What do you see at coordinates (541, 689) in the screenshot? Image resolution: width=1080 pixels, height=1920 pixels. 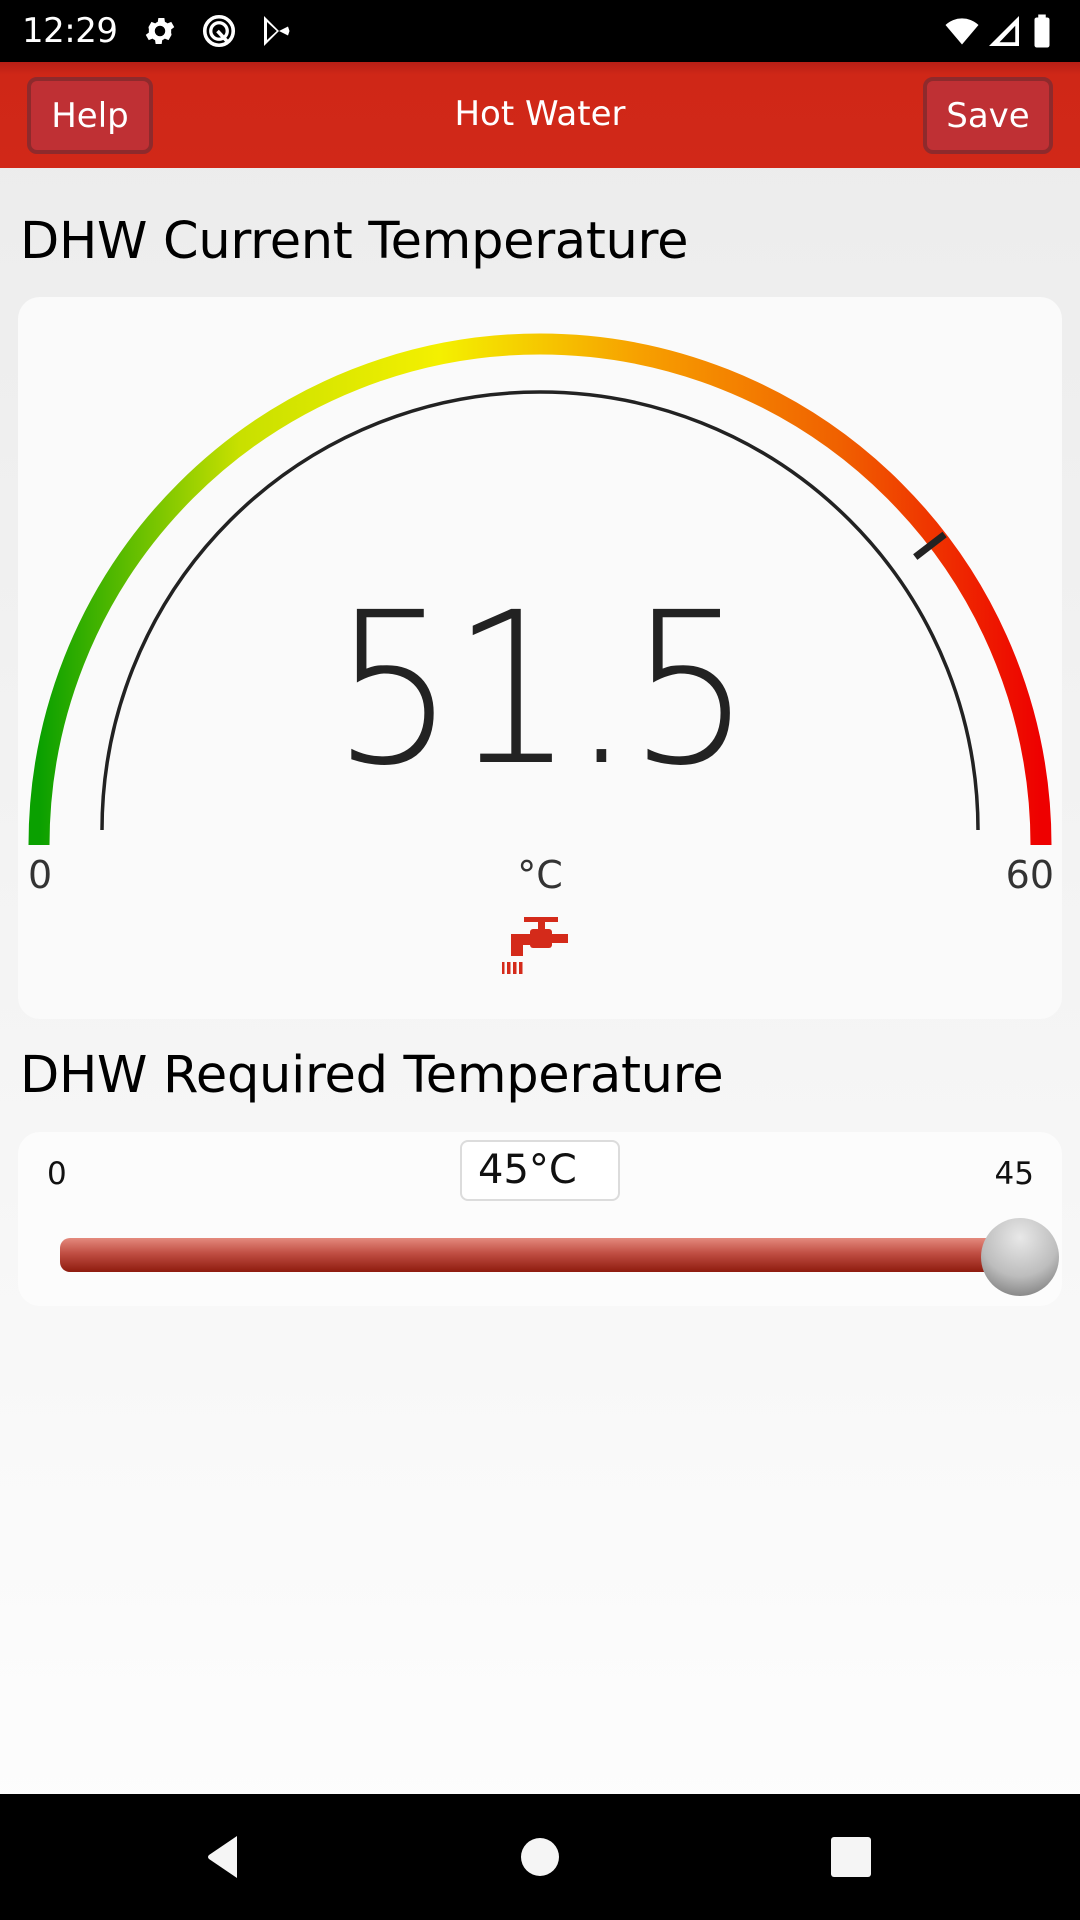 I see `current-temperature-value: 51.5` at bounding box center [541, 689].